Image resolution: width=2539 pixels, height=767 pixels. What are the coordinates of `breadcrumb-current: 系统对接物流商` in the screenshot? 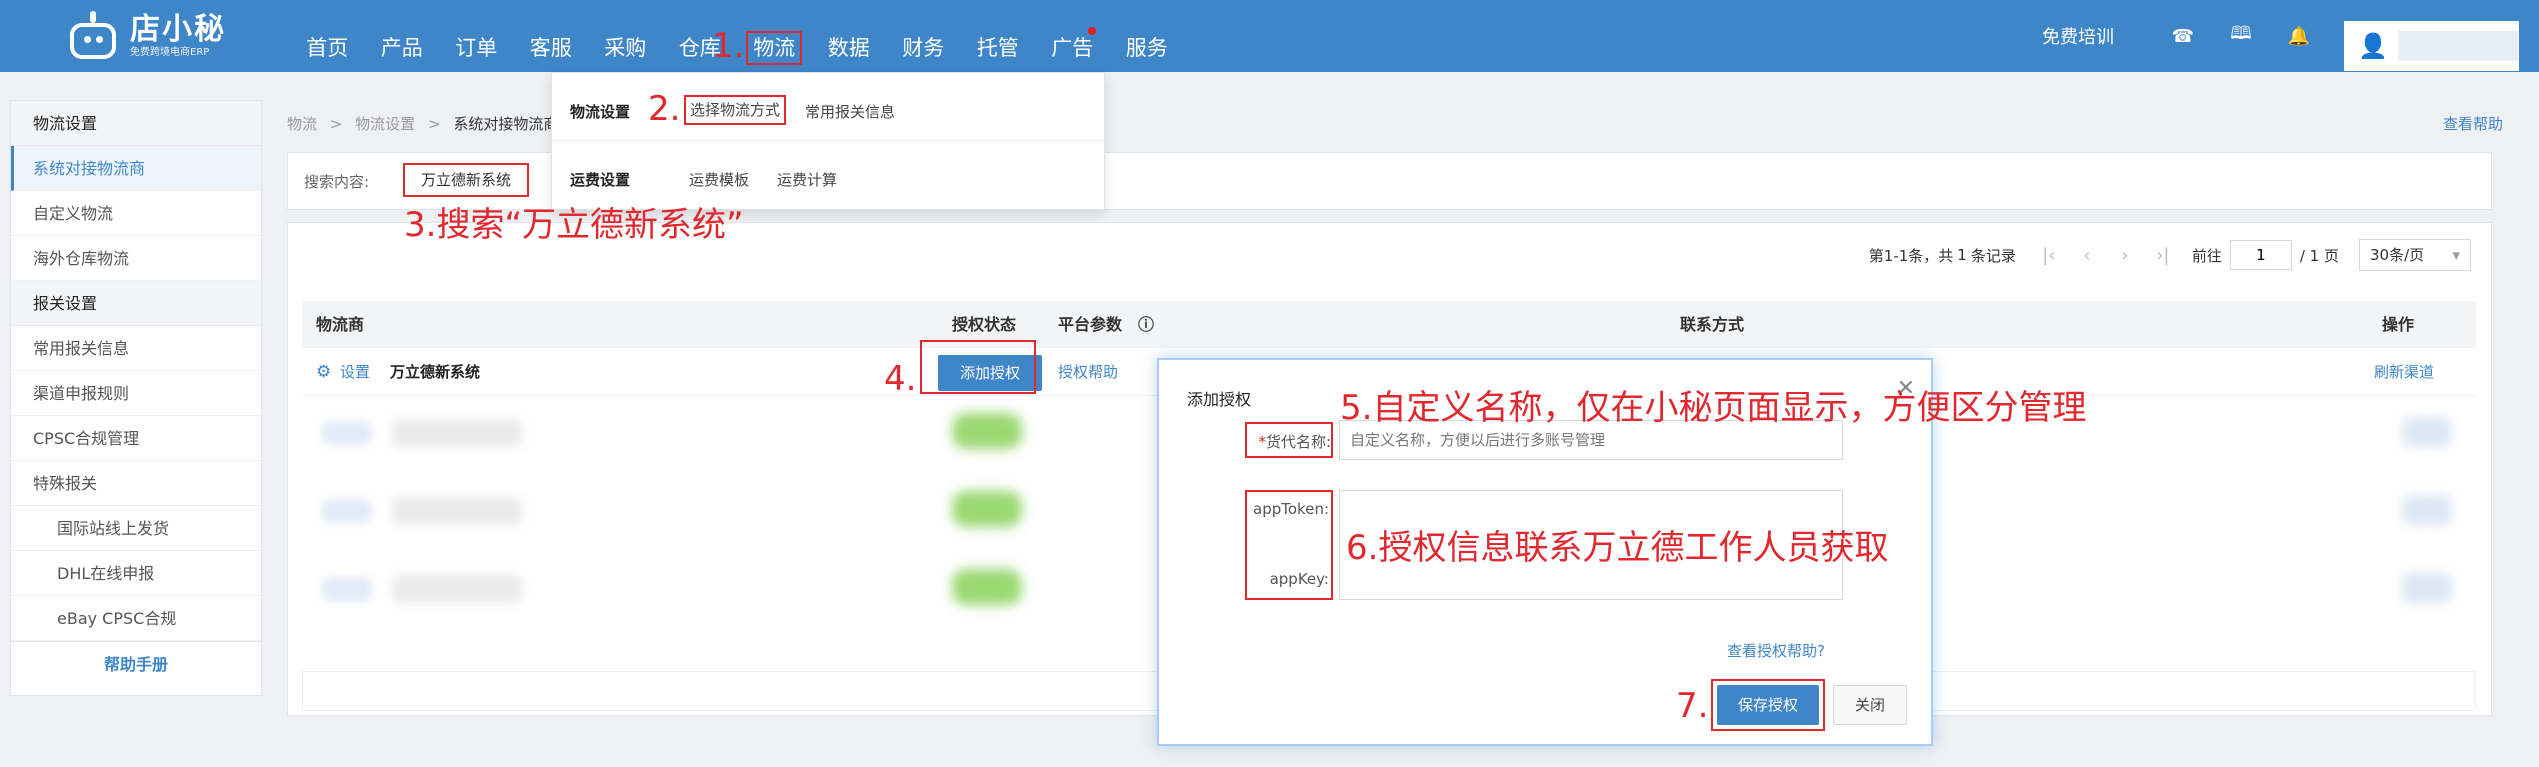 It's located at (506, 124).